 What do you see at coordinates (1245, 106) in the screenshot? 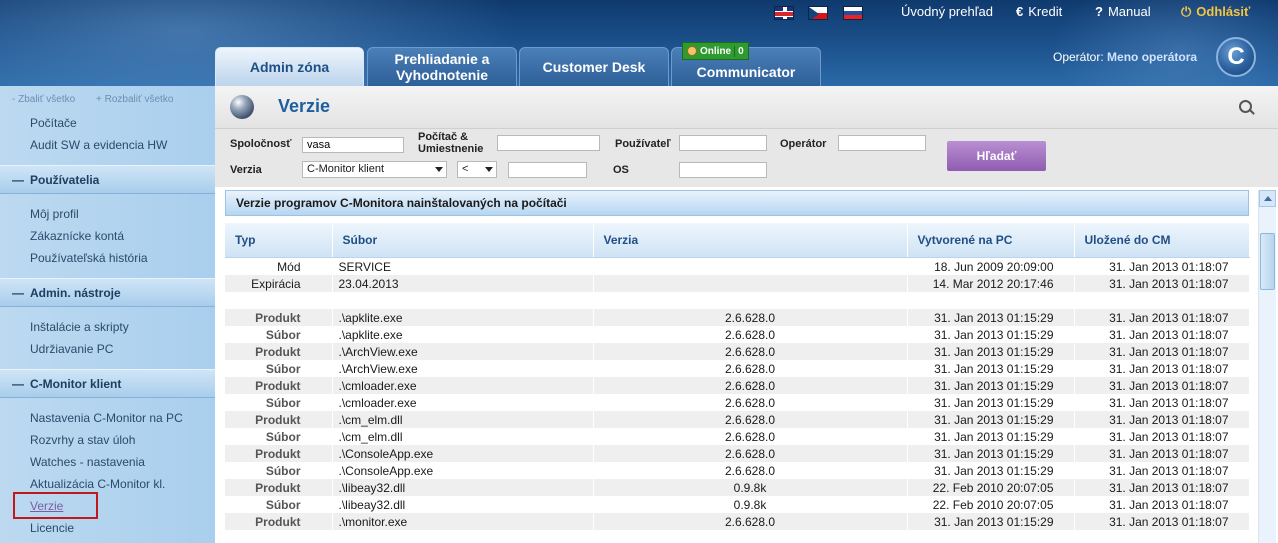
I see `search-icon` at bounding box center [1245, 106].